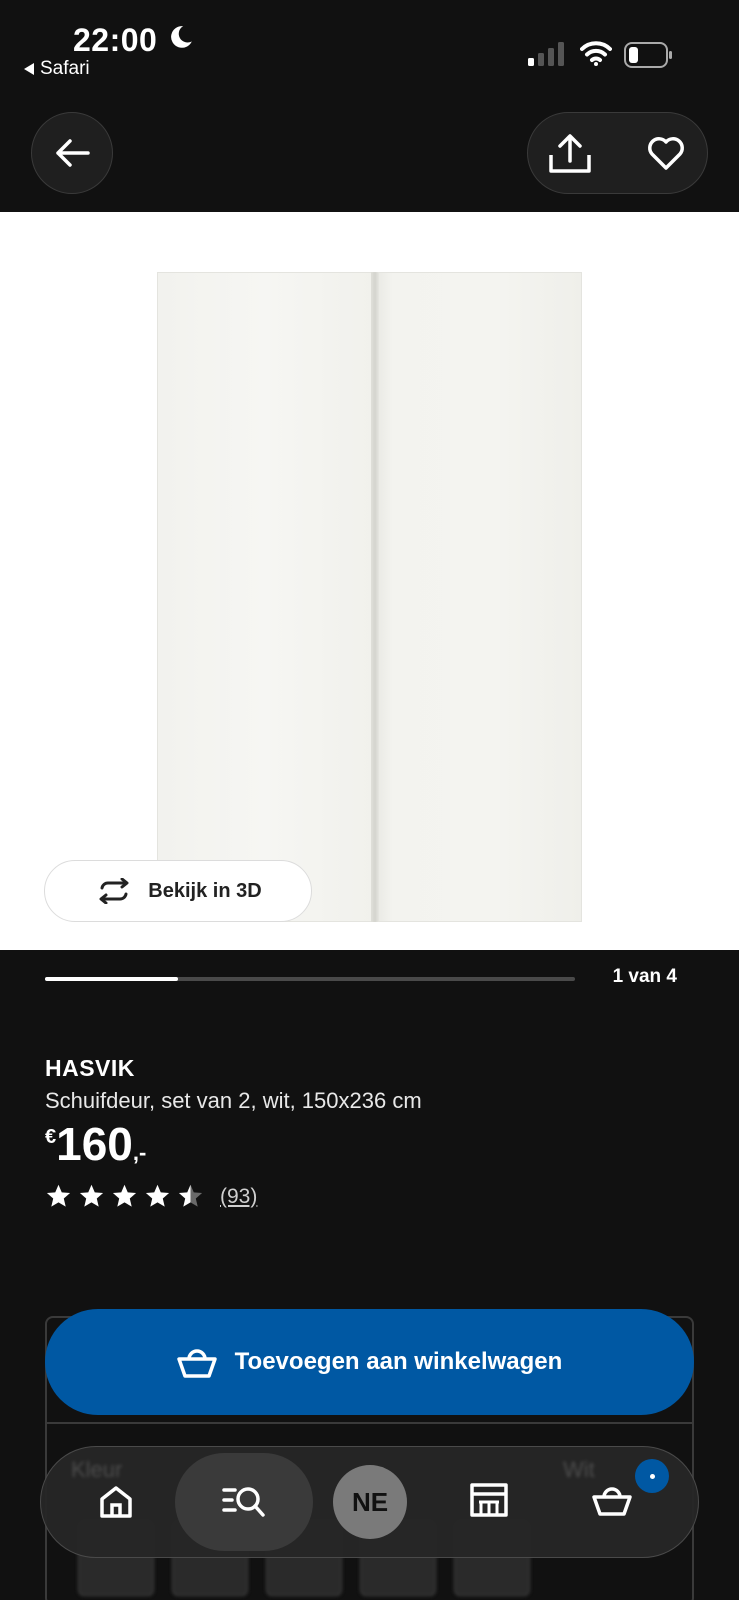 This screenshot has height=1600, width=739. What do you see at coordinates (546, 54) in the screenshot?
I see `signal-icon` at bounding box center [546, 54].